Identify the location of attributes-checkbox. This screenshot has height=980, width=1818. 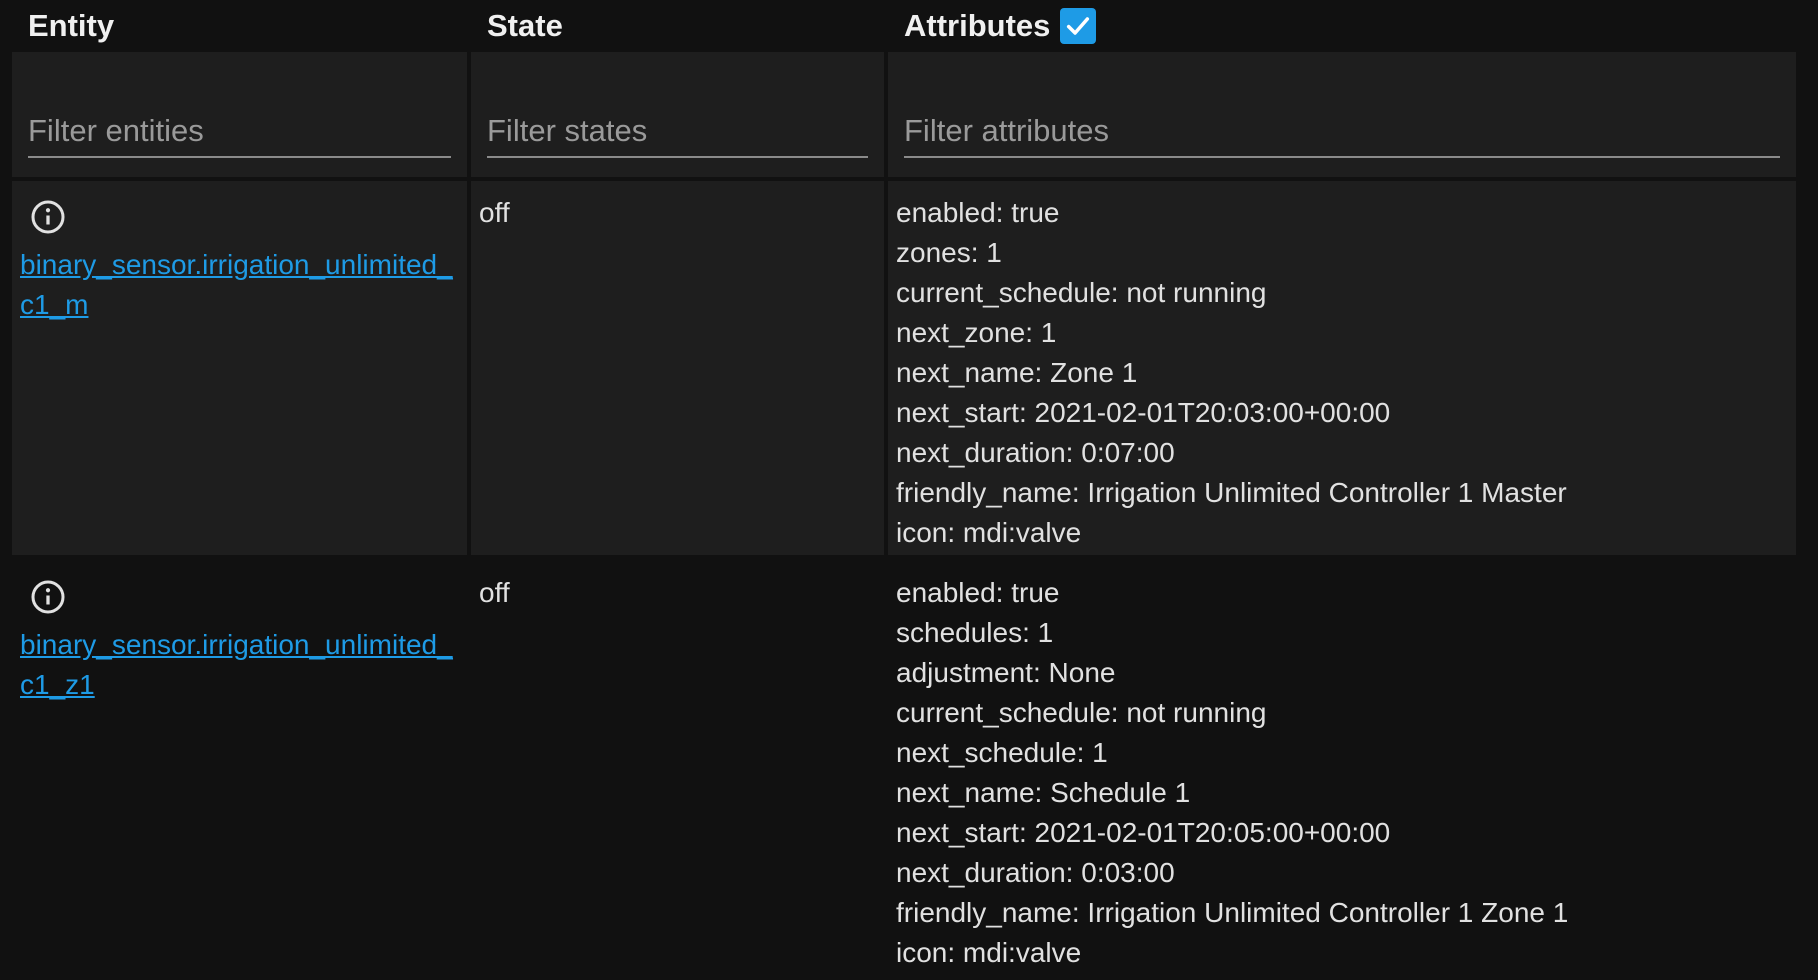
(1078, 26).